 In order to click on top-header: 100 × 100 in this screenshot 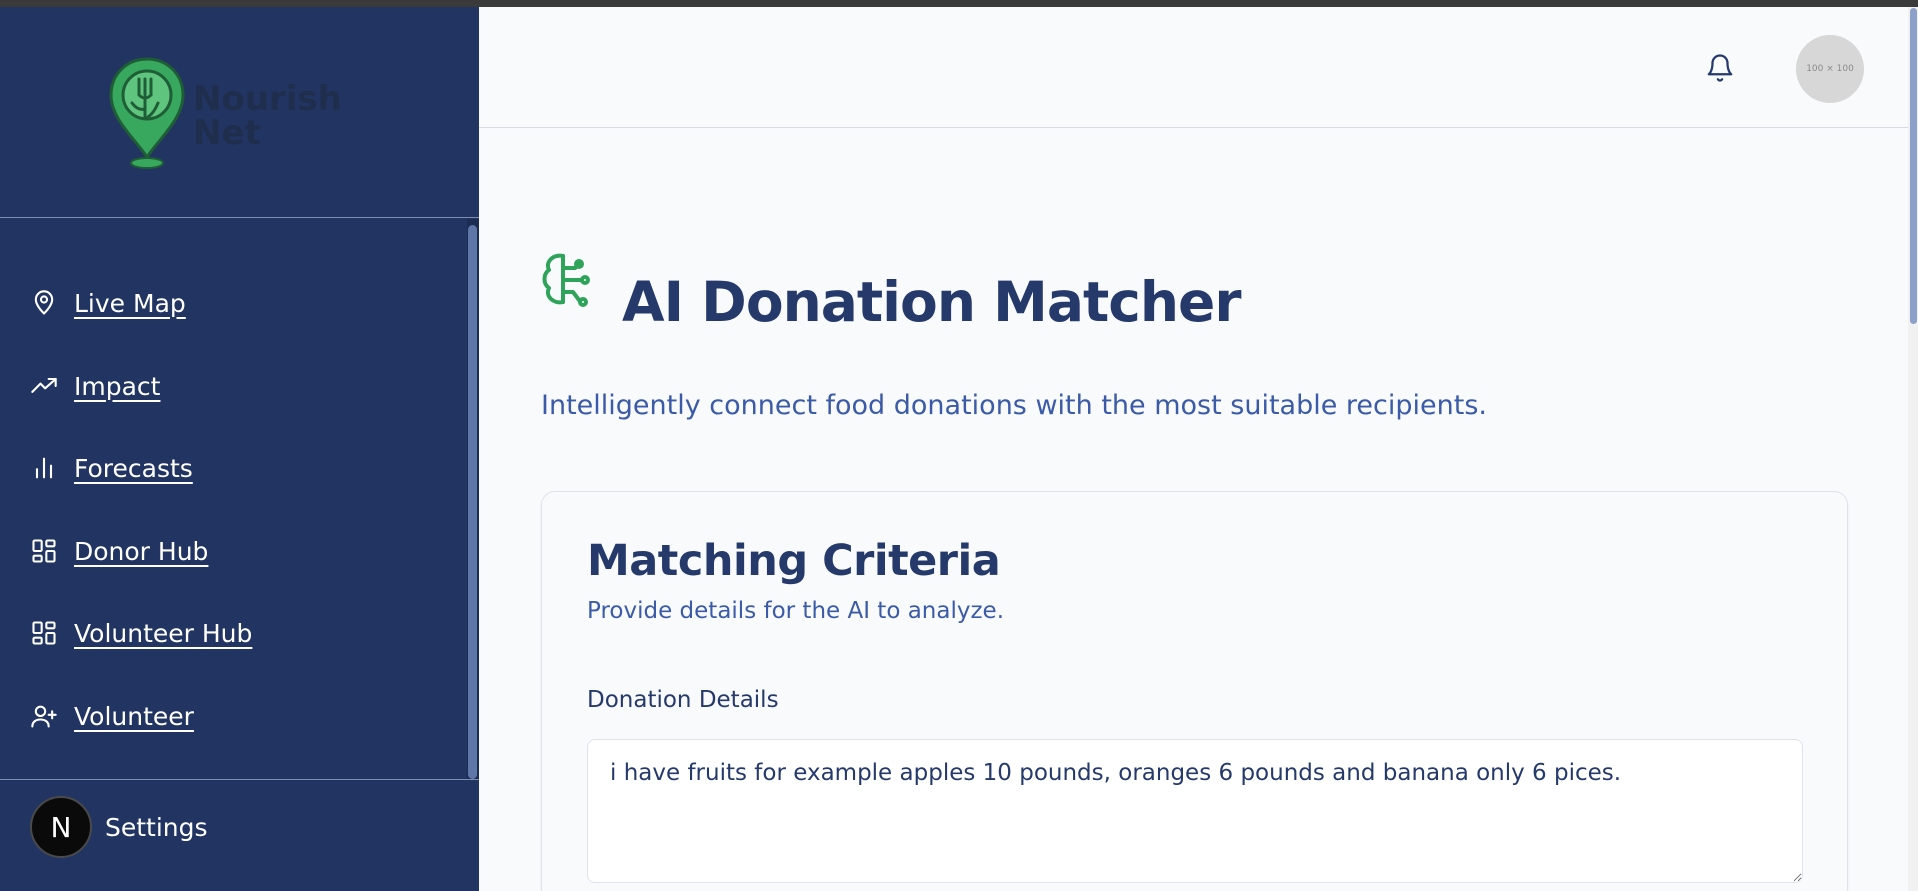, I will do `click(1193, 67)`.